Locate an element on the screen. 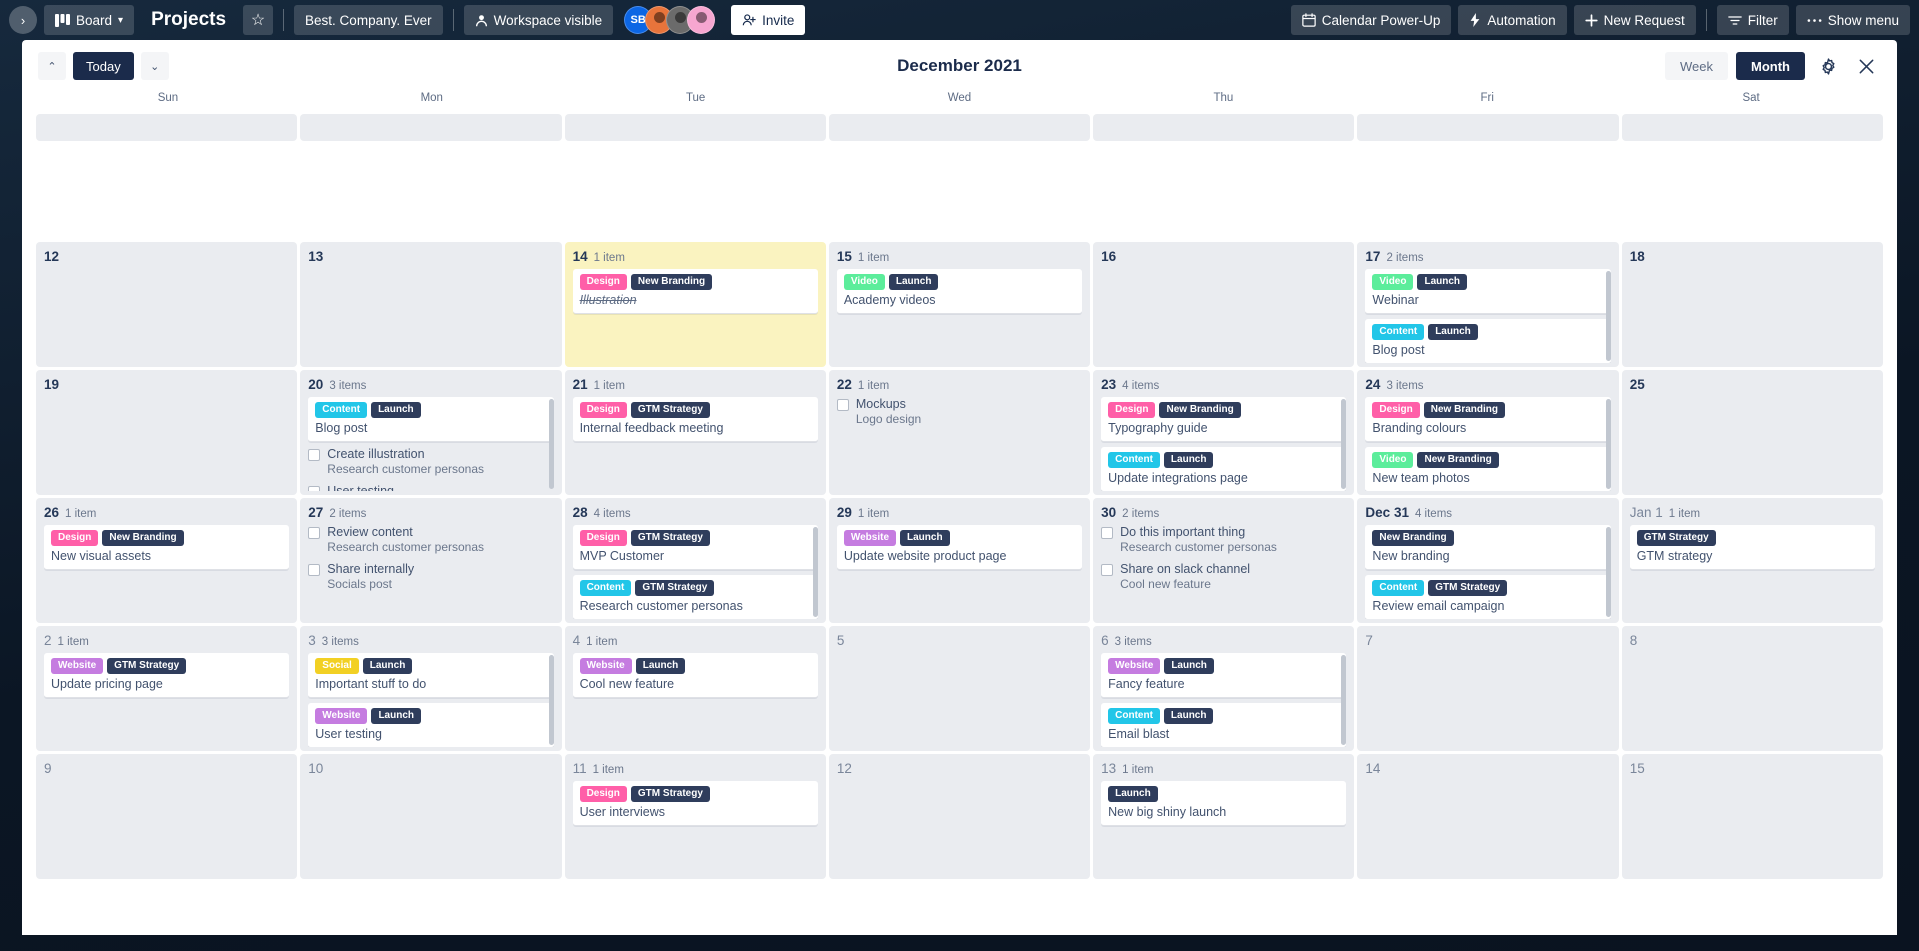  checklist-item: Share internally Socials post is located at coordinates (430, 577).